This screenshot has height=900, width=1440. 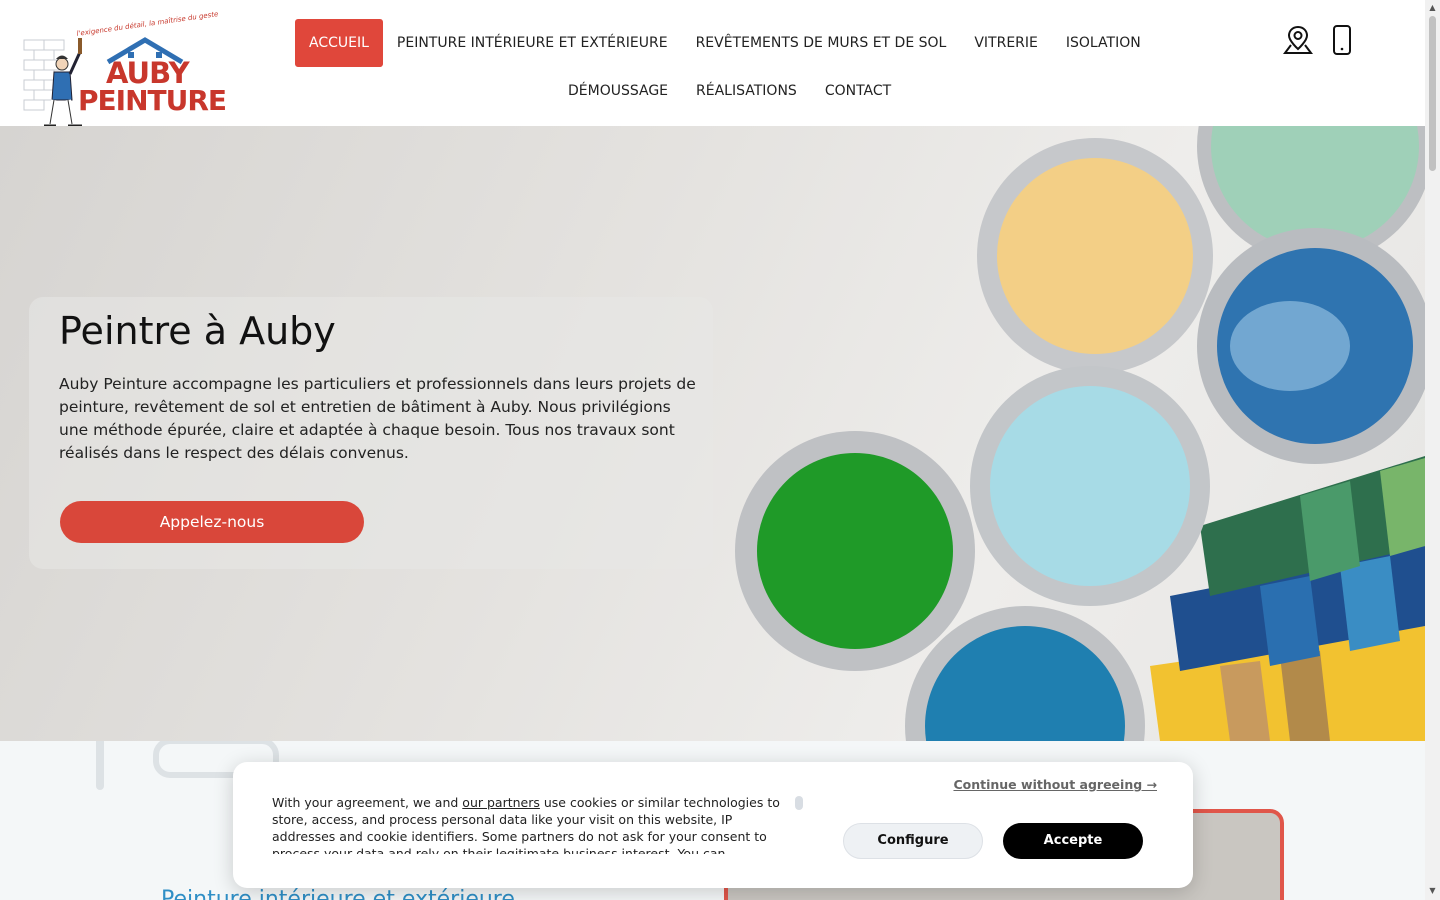 I want to click on paint-can-light-blue, so click(x=1090, y=486).